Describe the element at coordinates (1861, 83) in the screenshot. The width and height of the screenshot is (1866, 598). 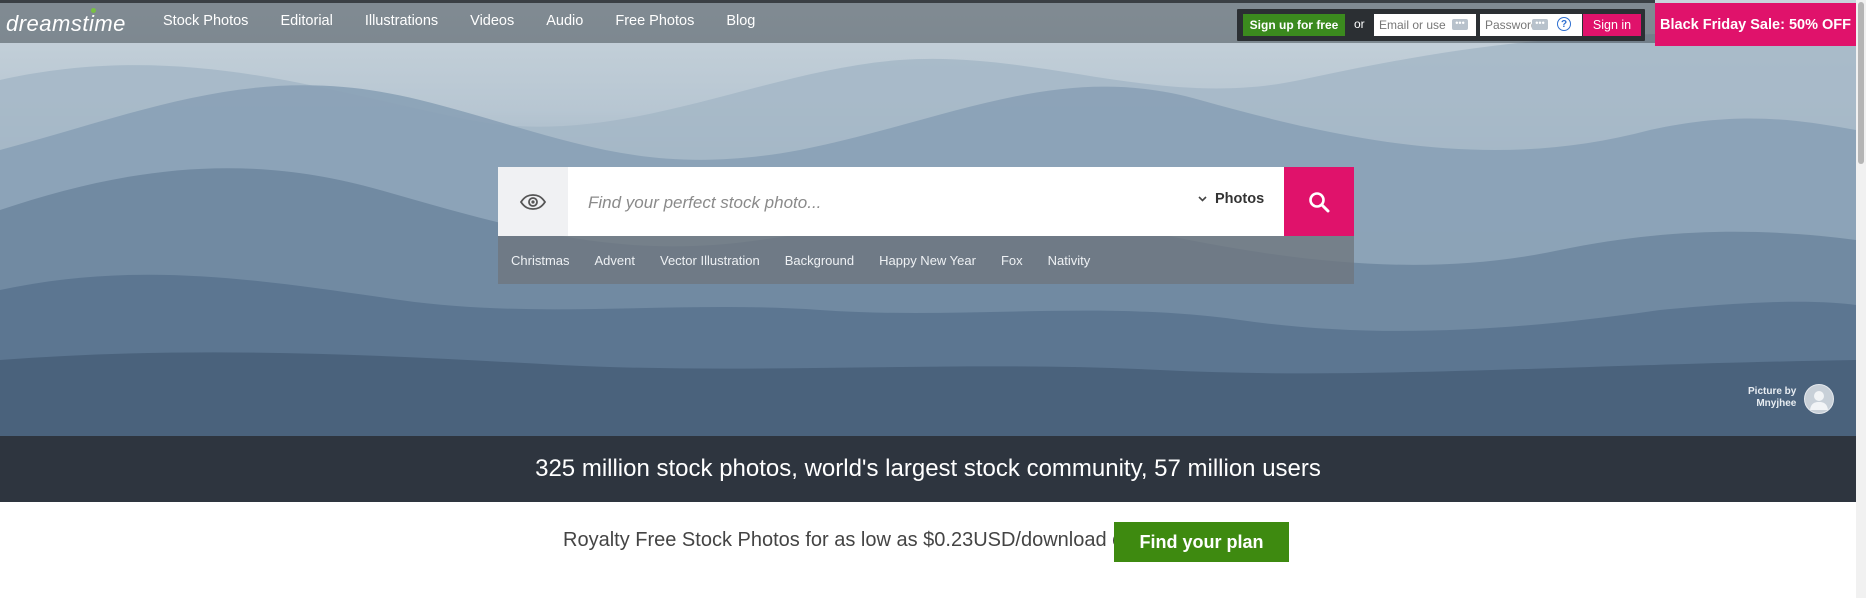
I see `scrollbar-thumb` at that location.